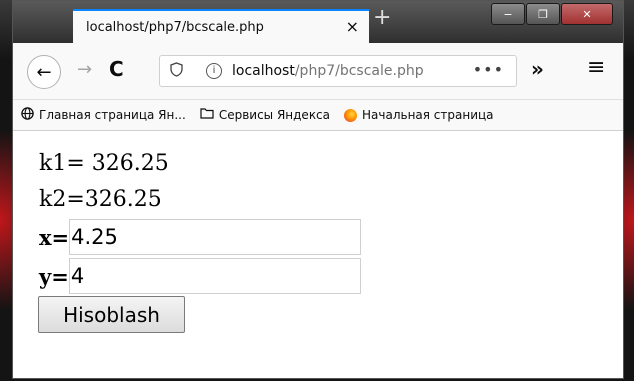  I want to click on x-input, so click(215, 237).